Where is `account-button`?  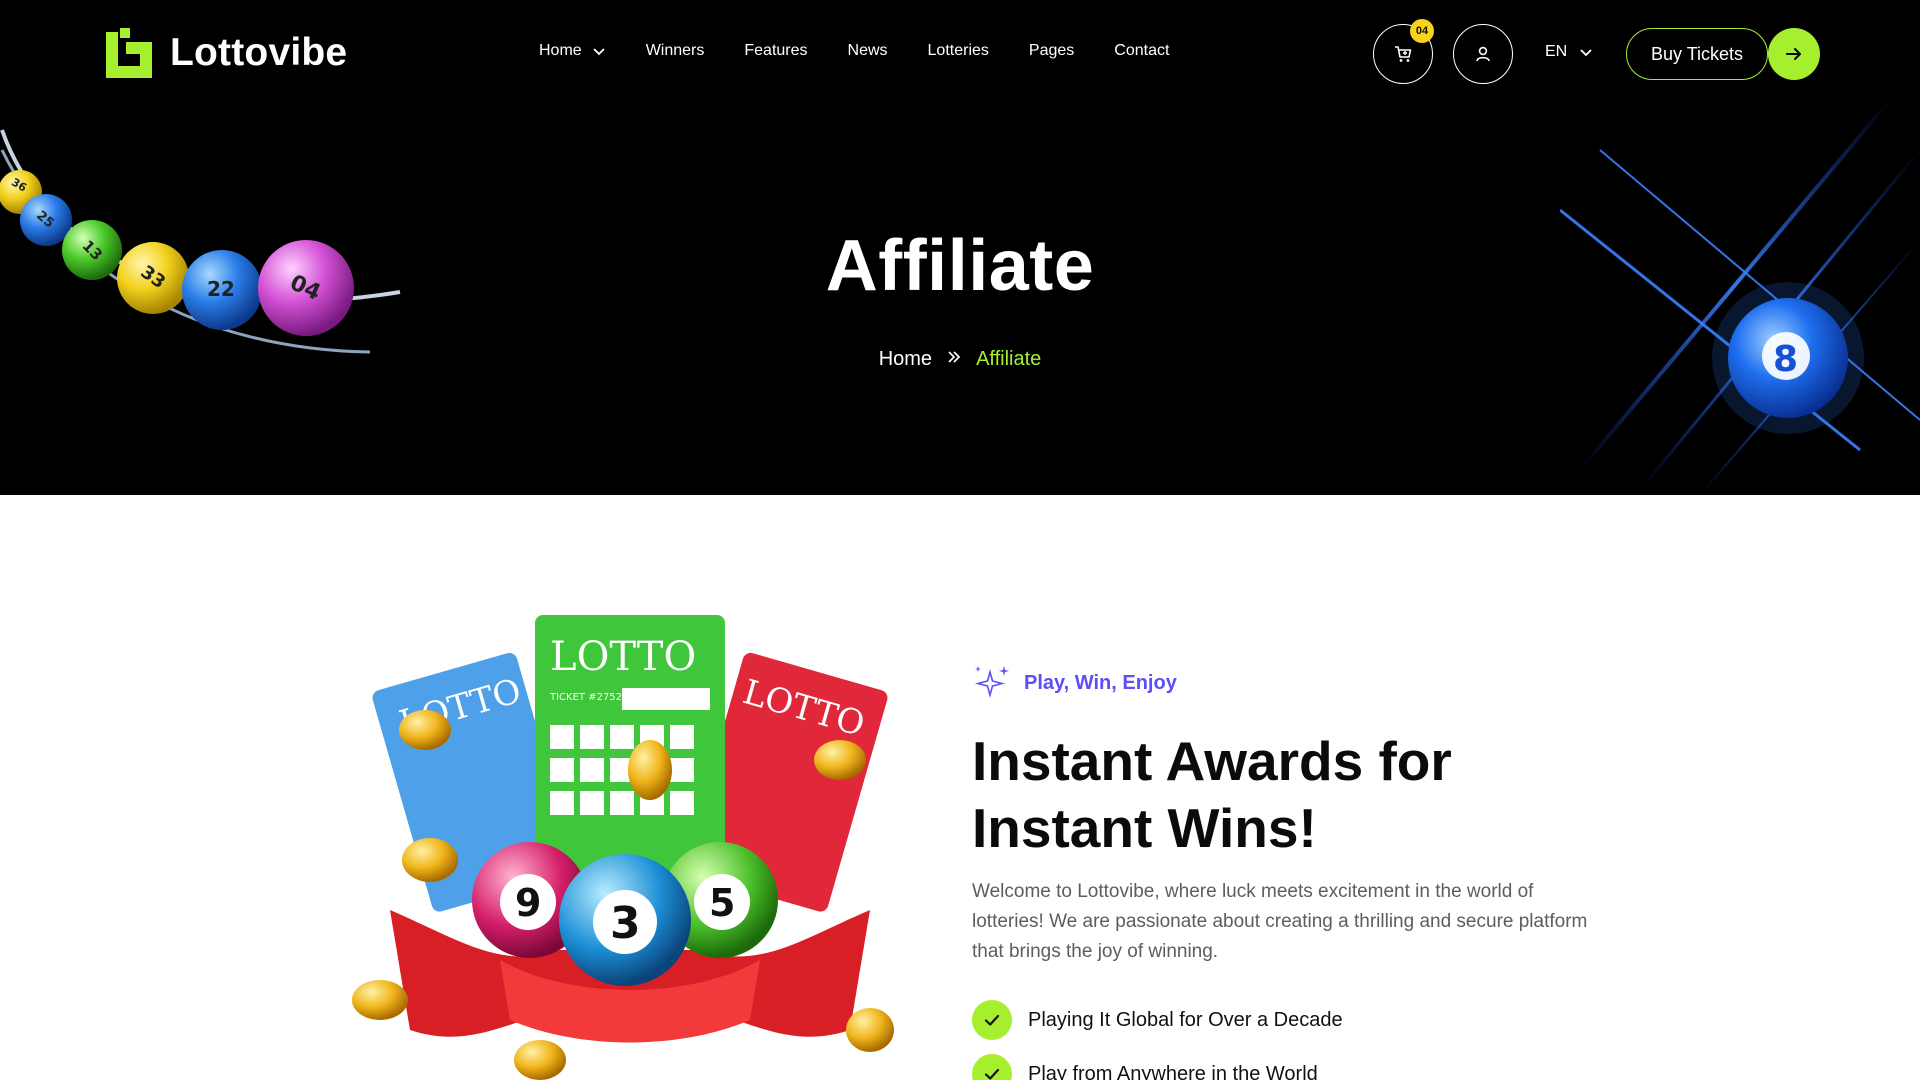 account-button is located at coordinates (1483, 54).